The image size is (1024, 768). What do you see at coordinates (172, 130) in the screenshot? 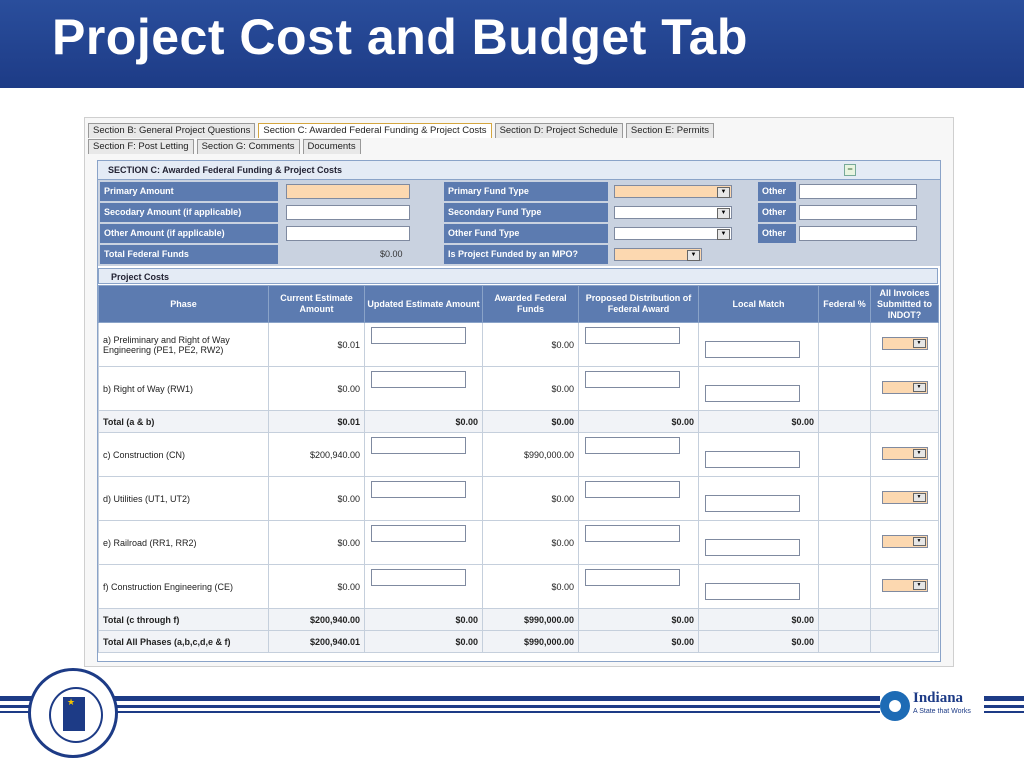
I see `tab-section-b: Section B: General Project Questions` at bounding box center [172, 130].